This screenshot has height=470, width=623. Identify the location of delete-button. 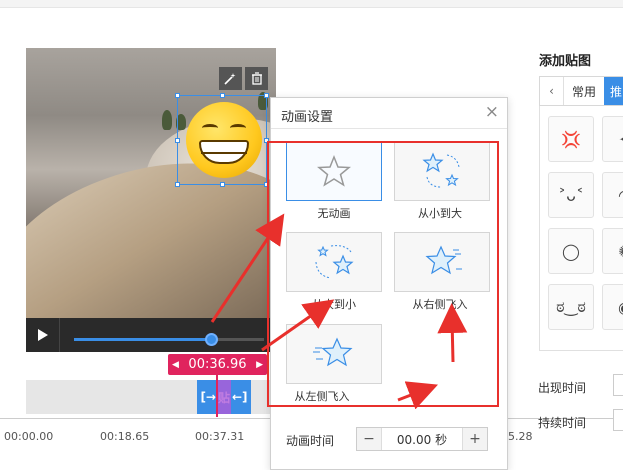
(256, 78).